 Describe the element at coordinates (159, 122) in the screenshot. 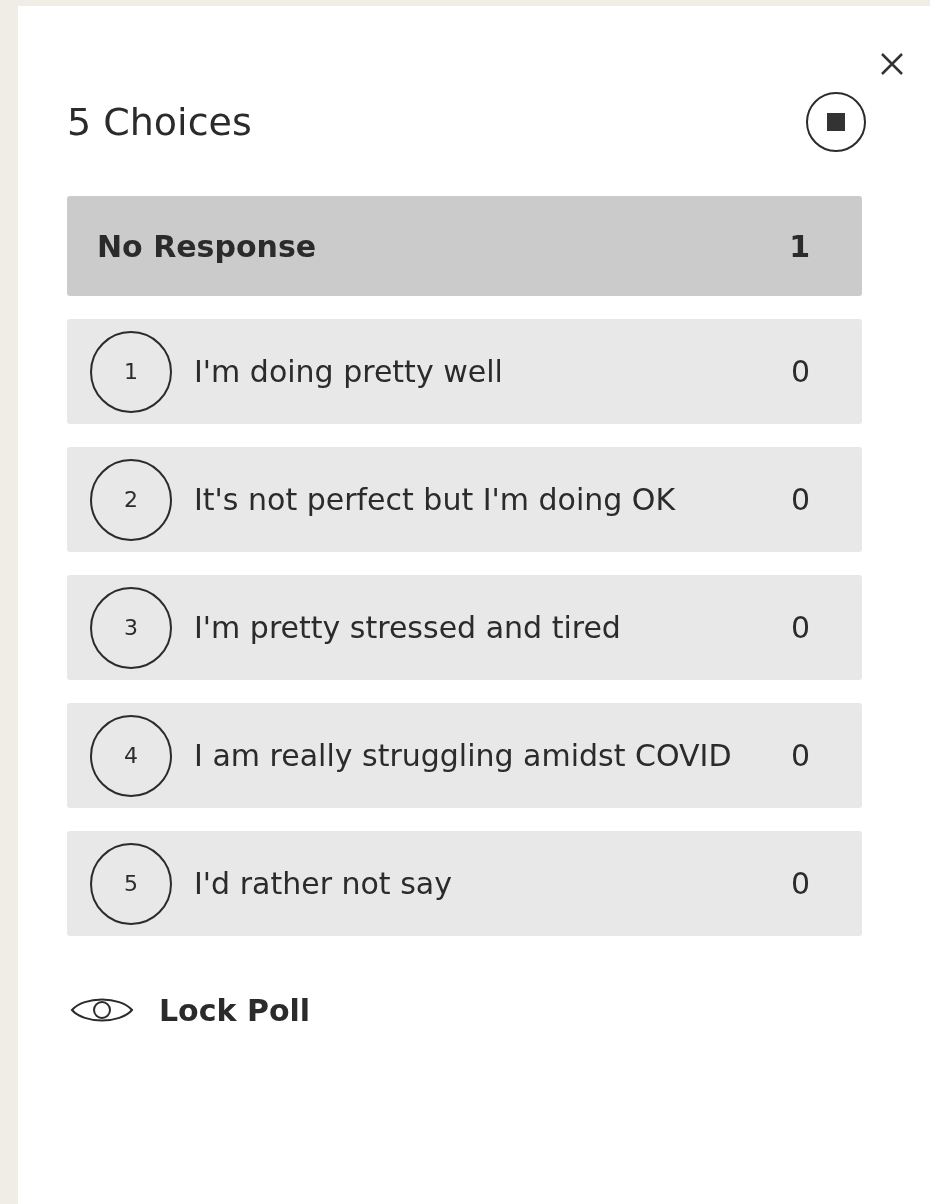

I see `poll-title: 5 Choices` at that location.